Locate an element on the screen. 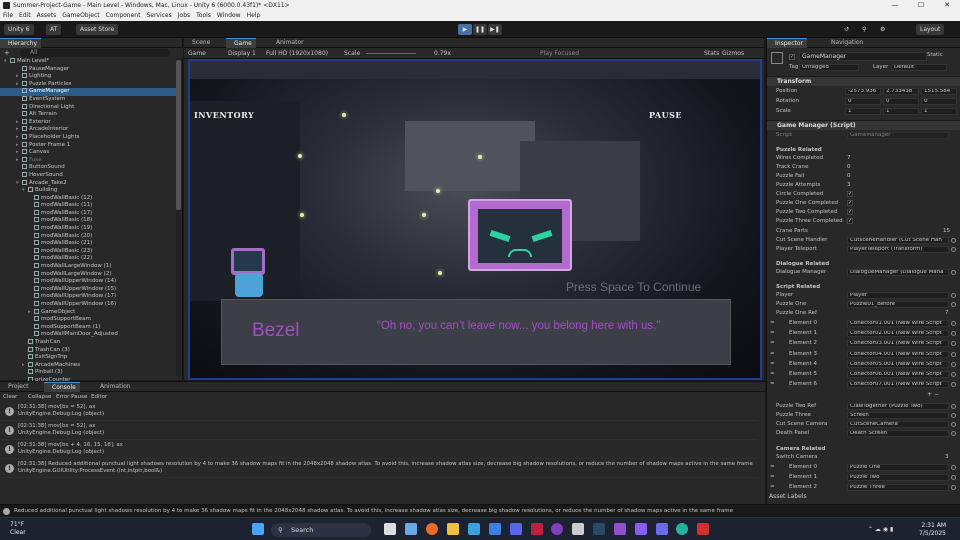 This screenshot has height=540, width=960. hierarchy-item: modWallBasic (19) is located at coordinates (88, 229).